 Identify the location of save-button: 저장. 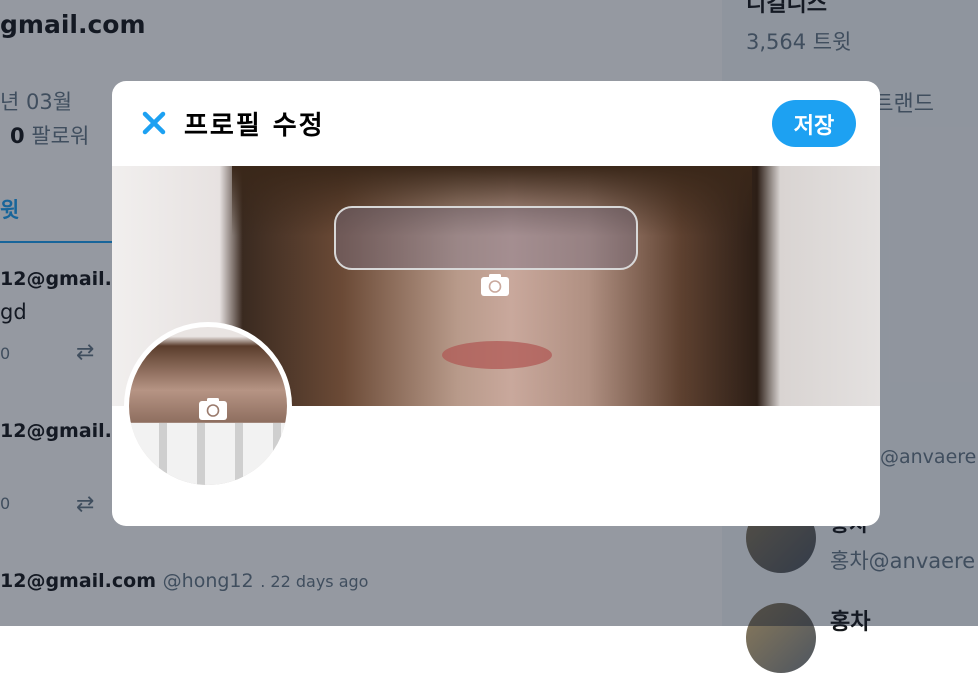
(814, 123).